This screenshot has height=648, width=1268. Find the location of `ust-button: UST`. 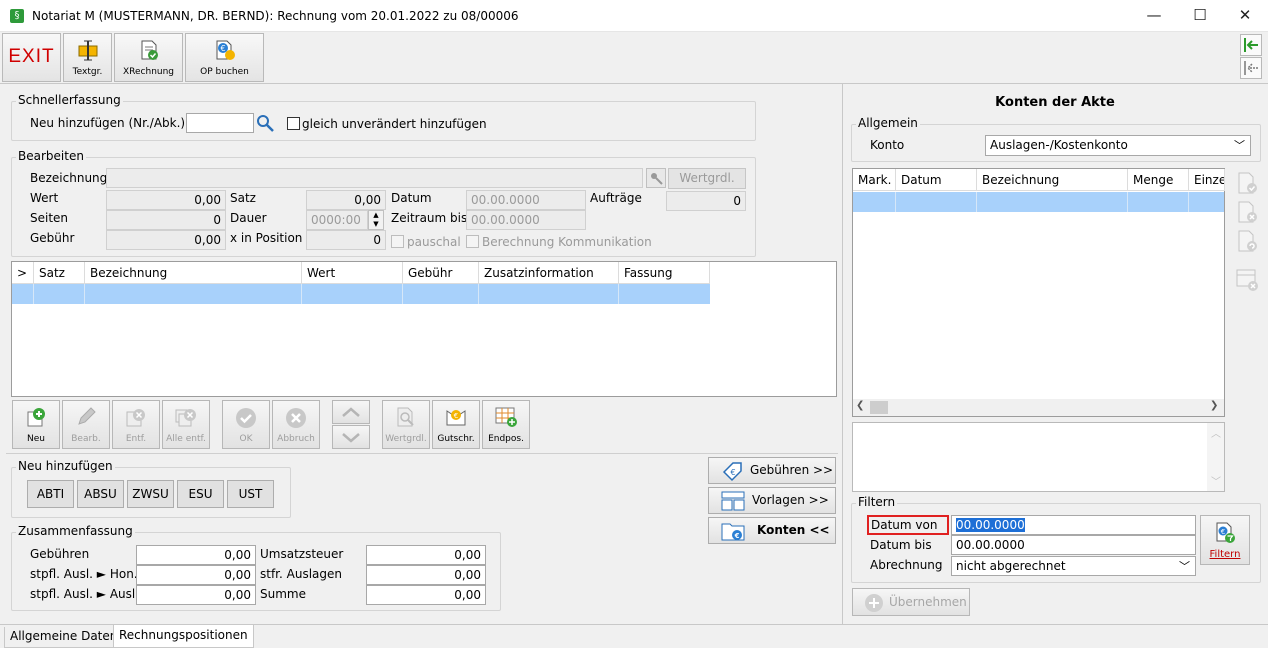

ust-button: UST is located at coordinates (250, 494).